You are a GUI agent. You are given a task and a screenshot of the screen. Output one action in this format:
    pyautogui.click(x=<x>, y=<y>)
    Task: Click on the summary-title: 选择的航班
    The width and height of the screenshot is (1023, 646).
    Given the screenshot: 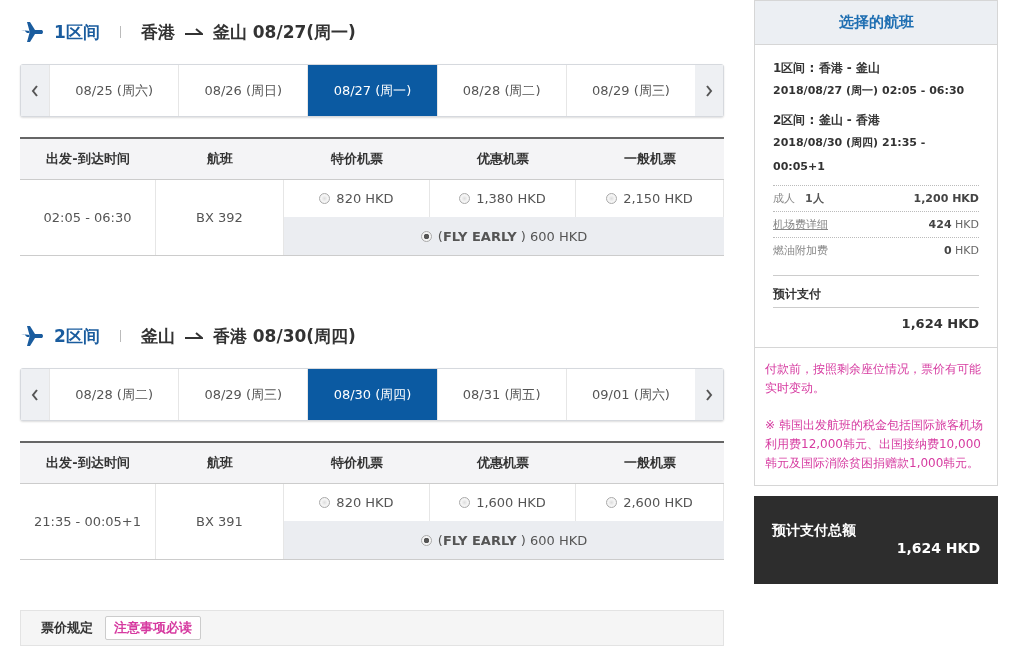 What is the action you would take?
    pyautogui.click(x=876, y=23)
    